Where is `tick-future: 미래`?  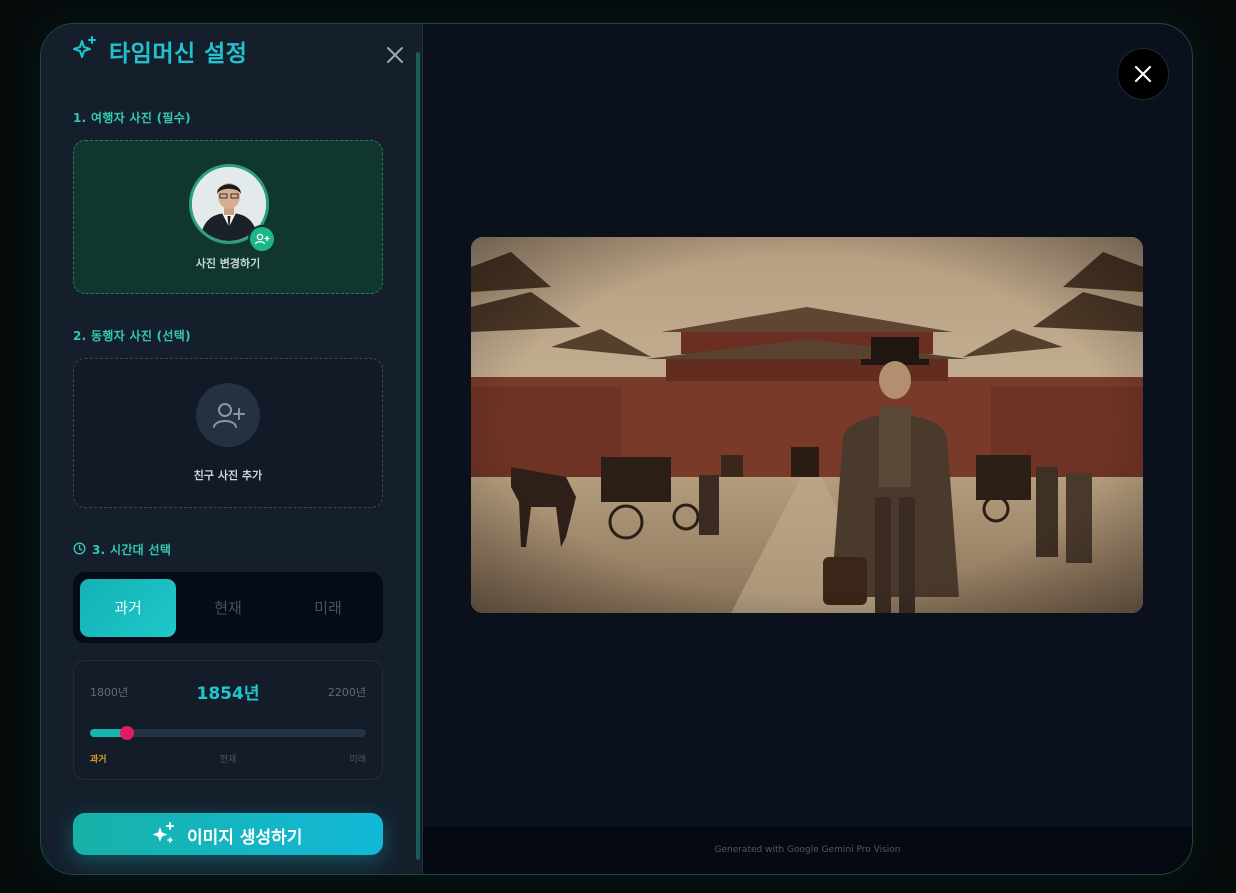
tick-future: 미래 is located at coordinates (357, 760).